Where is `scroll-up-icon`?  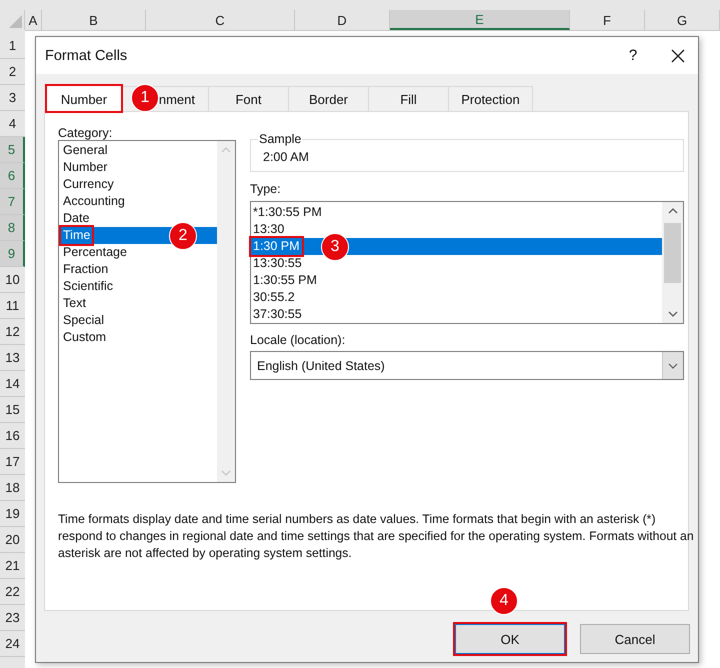 scroll-up-icon is located at coordinates (673, 211).